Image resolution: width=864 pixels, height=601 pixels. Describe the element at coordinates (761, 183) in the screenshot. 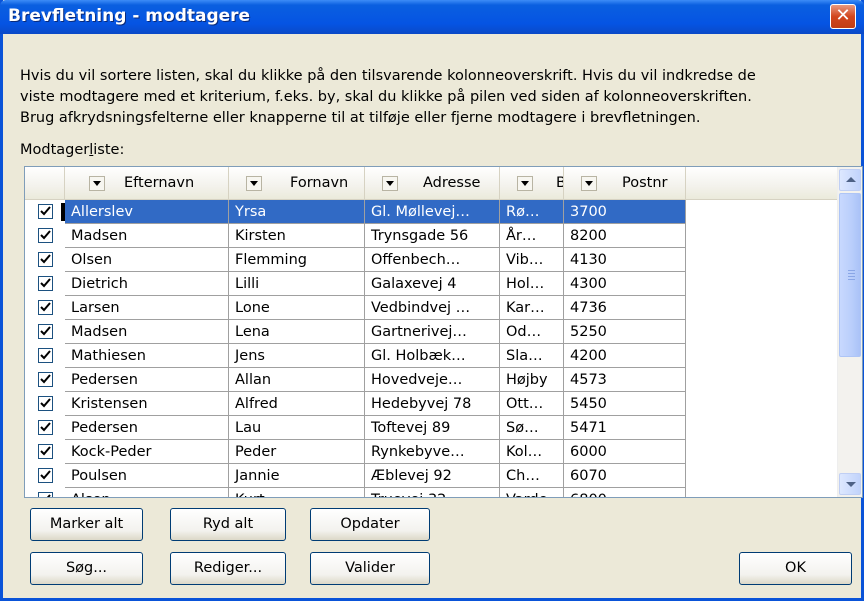

I see `header-filler` at that location.